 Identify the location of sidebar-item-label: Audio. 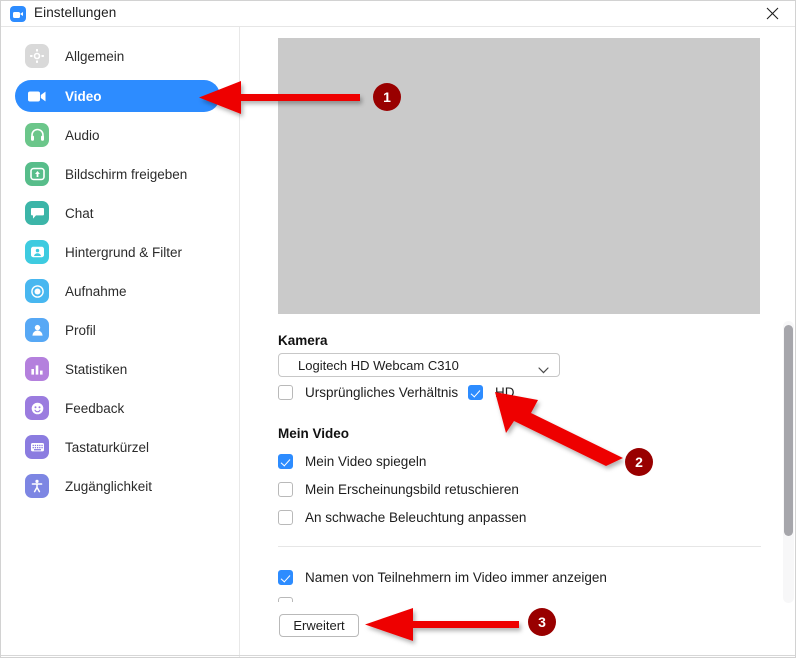
(82, 135).